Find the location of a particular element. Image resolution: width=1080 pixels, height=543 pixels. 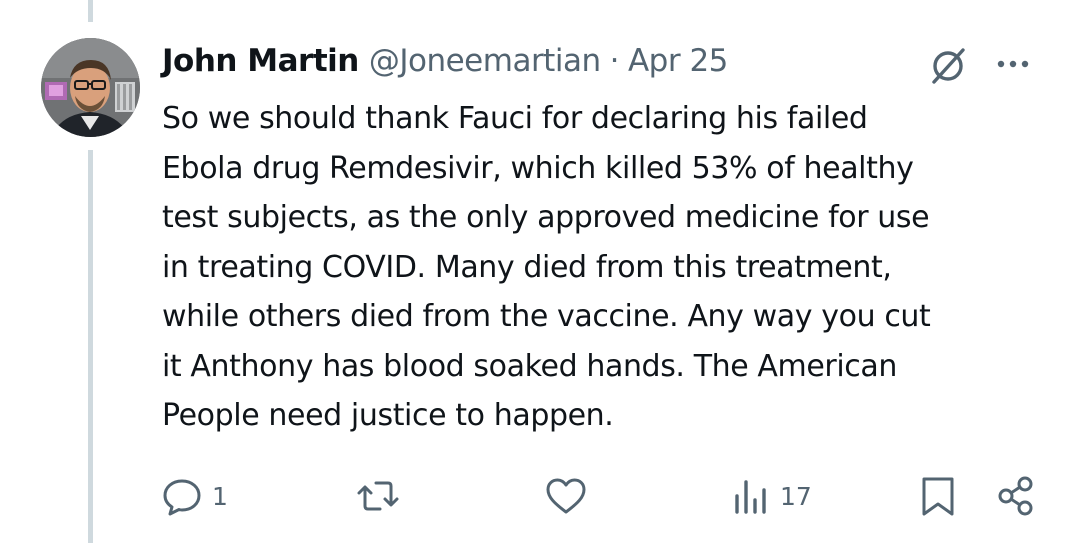

share-button is located at coordinates (1016, 496).